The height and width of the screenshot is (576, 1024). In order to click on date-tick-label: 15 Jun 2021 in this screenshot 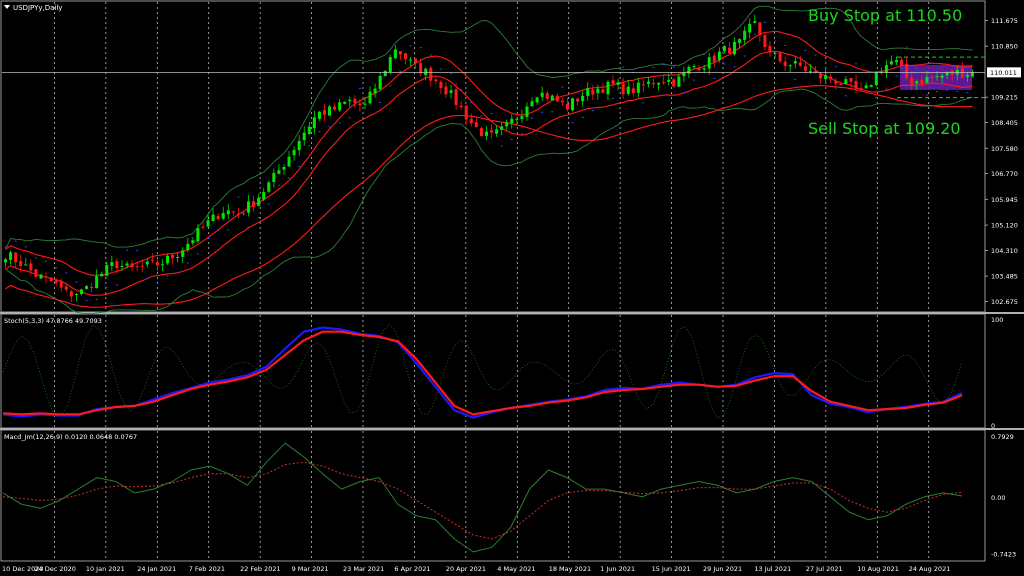, I will do `click(671, 569)`.